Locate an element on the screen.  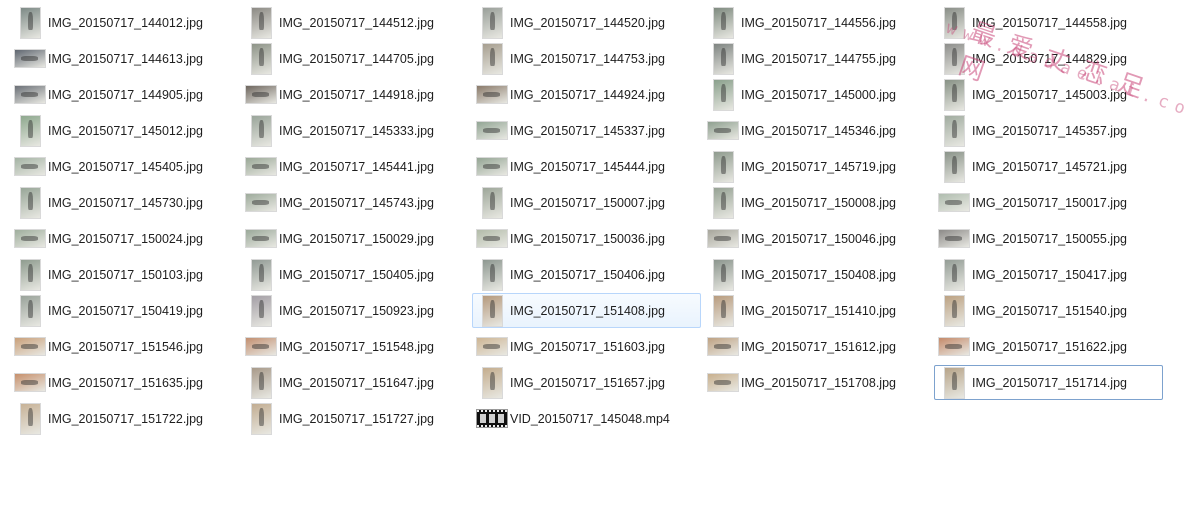
file-name: IMG_20150717_145405.jpg is located at coordinates (125, 166).